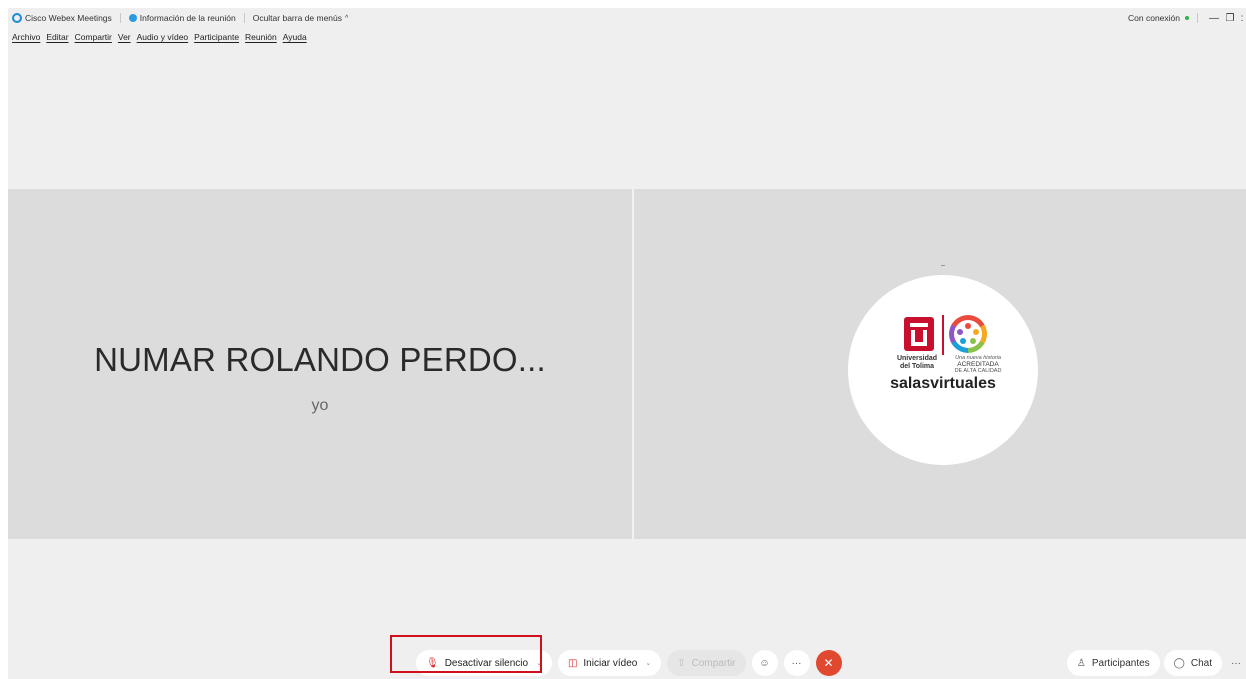 The image size is (1246, 679). What do you see at coordinates (17, 18) in the screenshot?
I see `webex-logo-icon` at bounding box center [17, 18].